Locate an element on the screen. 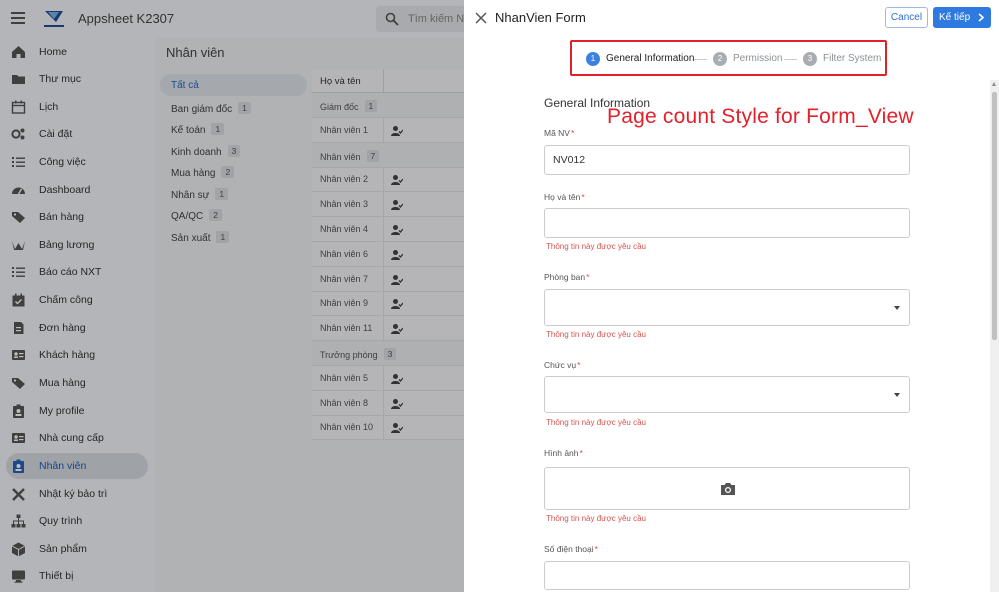  field-label-phong-ban: Phòng ban* is located at coordinates (567, 277).